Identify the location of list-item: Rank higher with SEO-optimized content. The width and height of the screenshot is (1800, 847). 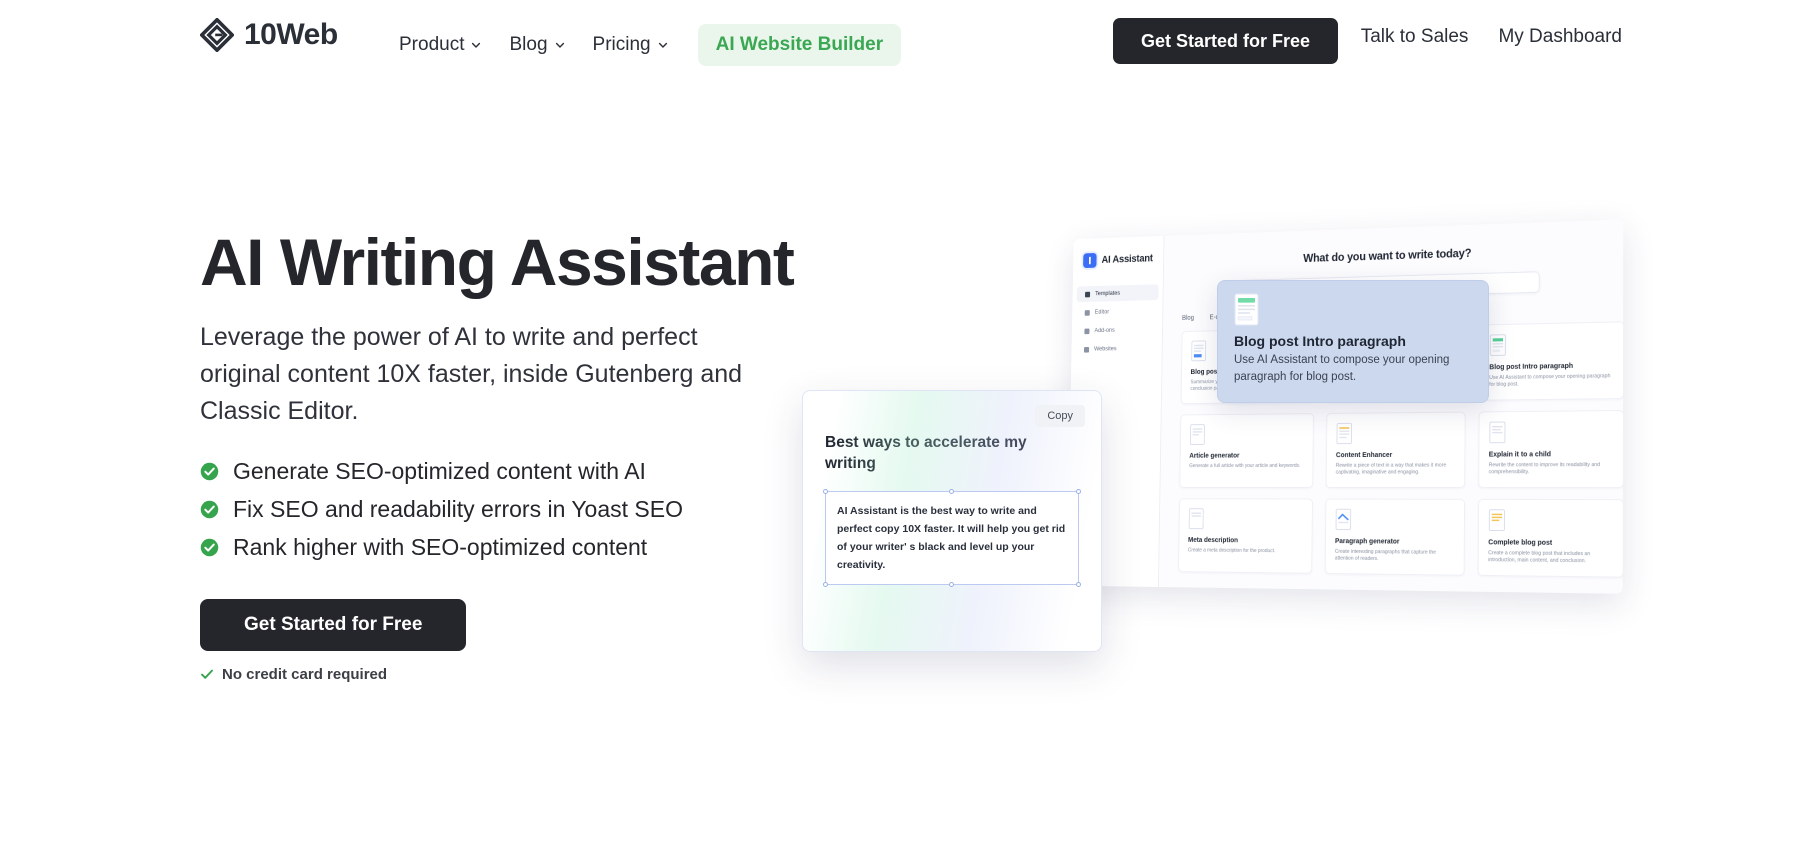
(520, 547).